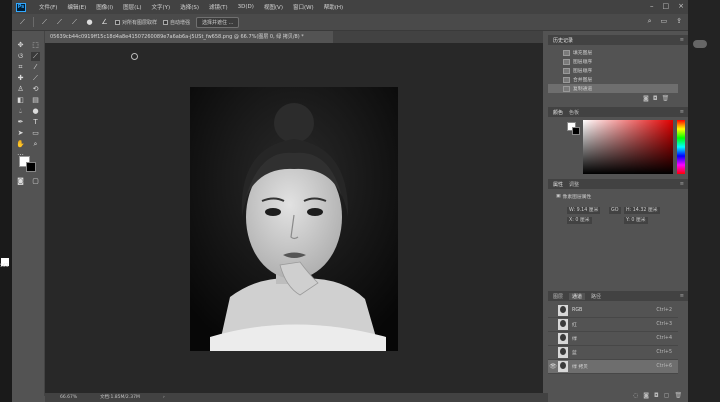  Describe the element at coordinates (583, 53) in the screenshot. I see `history-item-label: 填充图层` at that location.